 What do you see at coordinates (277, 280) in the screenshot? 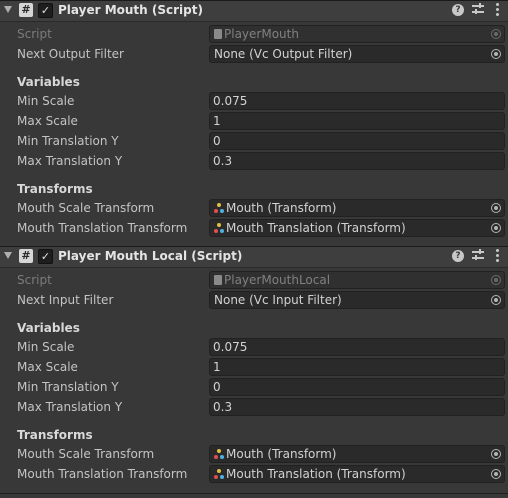
I see `script-value: PlayerMouthLocal` at bounding box center [277, 280].